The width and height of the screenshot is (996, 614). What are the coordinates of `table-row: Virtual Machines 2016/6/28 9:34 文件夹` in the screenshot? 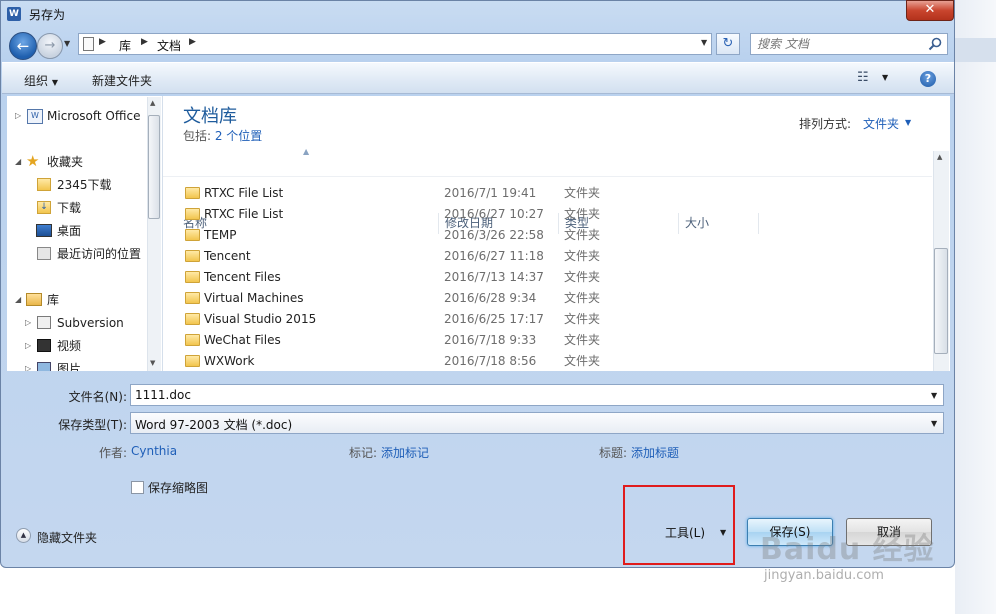 It's located at (553, 298).